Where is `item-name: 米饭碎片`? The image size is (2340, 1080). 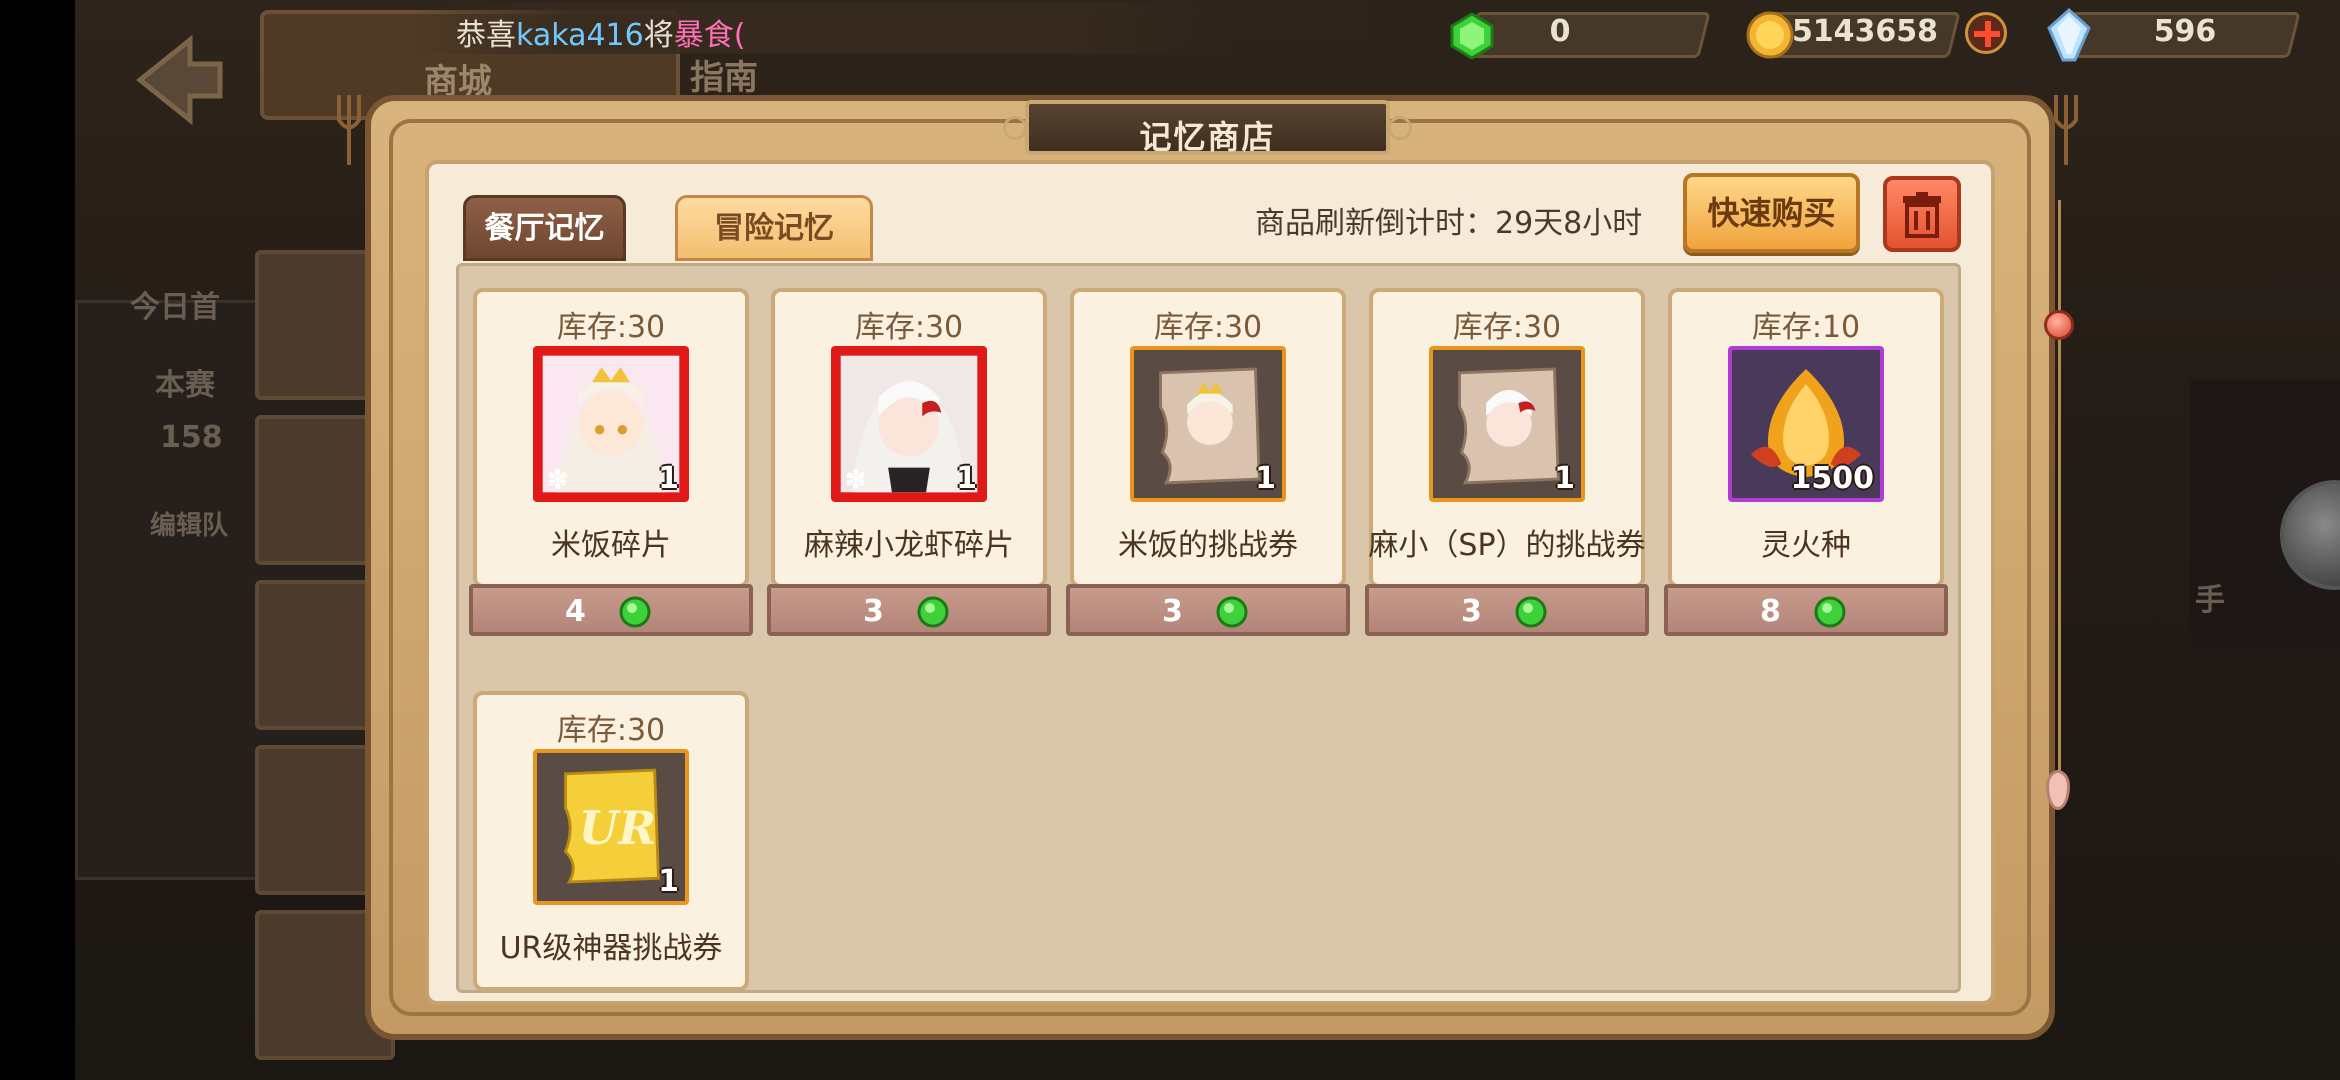 item-name: 米饭碎片 is located at coordinates (611, 545).